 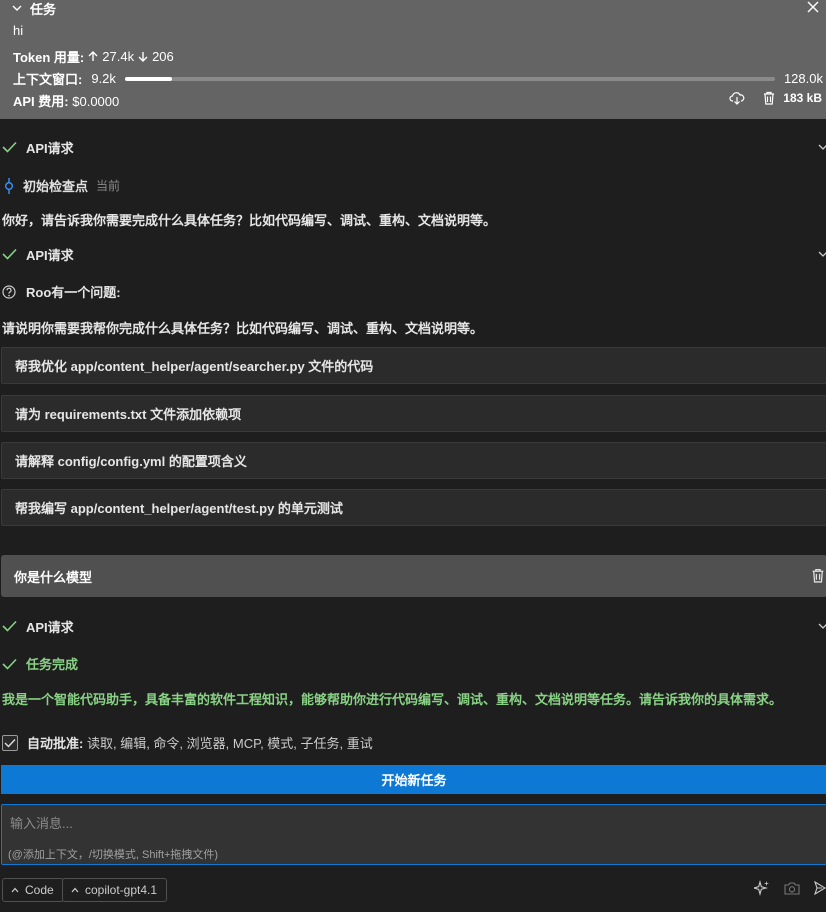 What do you see at coordinates (813, 7) in the screenshot?
I see `close-icon` at bounding box center [813, 7].